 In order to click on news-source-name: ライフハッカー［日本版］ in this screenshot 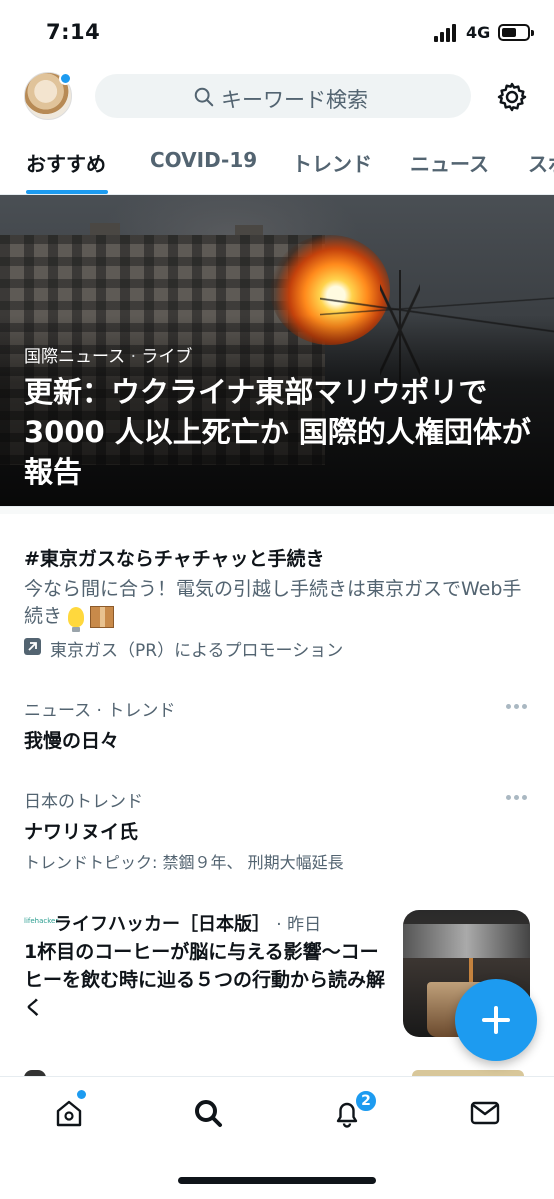, I will do `click(162, 924)`.